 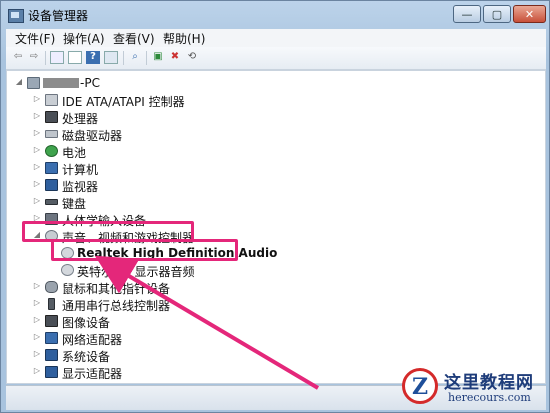 What do you see at coordinates (489, 383) in the screenshot?
I see `watermark-name: 这里教程网` at bounding box center [489, 383].